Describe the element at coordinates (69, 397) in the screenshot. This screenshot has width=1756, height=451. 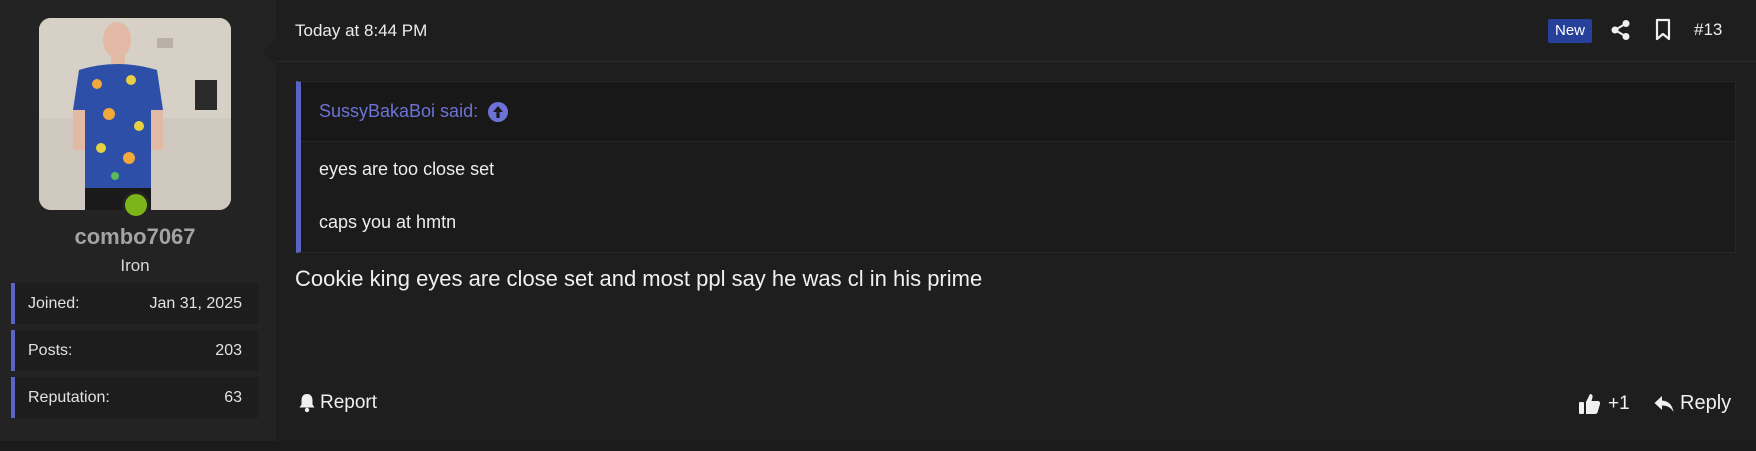
I see `stat-label: Reputation:` at that location.